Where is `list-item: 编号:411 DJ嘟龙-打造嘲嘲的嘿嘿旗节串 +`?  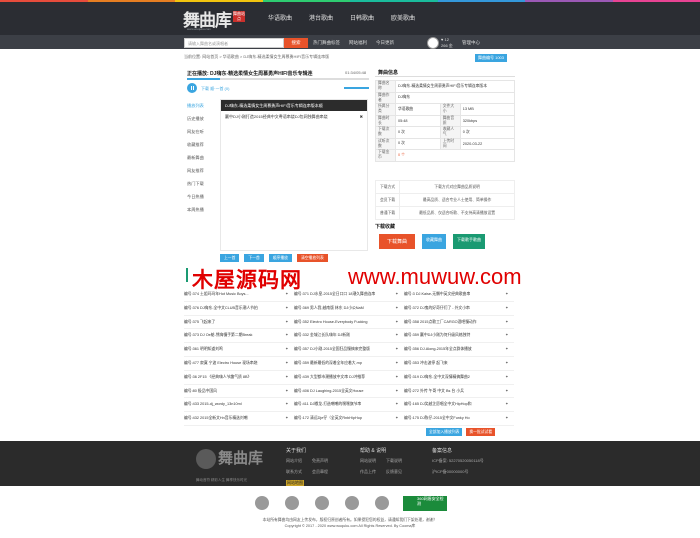
list-item: 编号:411 DJ嘟龙-打造嘲嘲的嘿嘿旗节串 + is located at coordinates (349, 404).